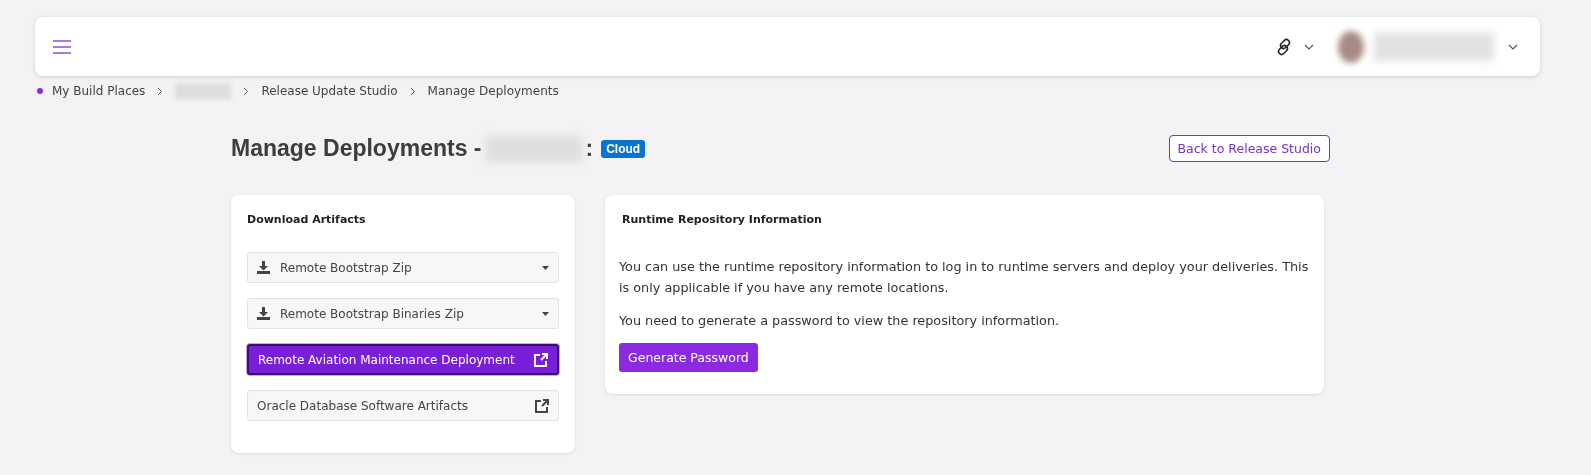 The height and width of the screenshot is (475, 1591). What do you see at coordinates (623, 148) in the screenshot?
I see `cloud-badge: Cloud` at bounding box center [623, 148].